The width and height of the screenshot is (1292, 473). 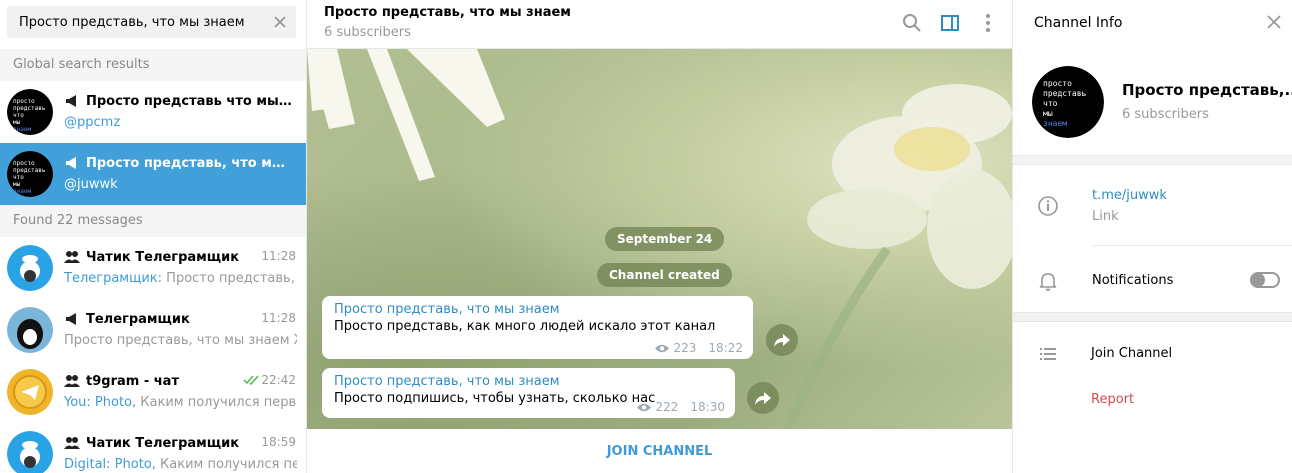 What do you see at coordinates (24, 101) in the screenshot?
I see `avatar-logo-text: просто` at bounding box center [24, 101].